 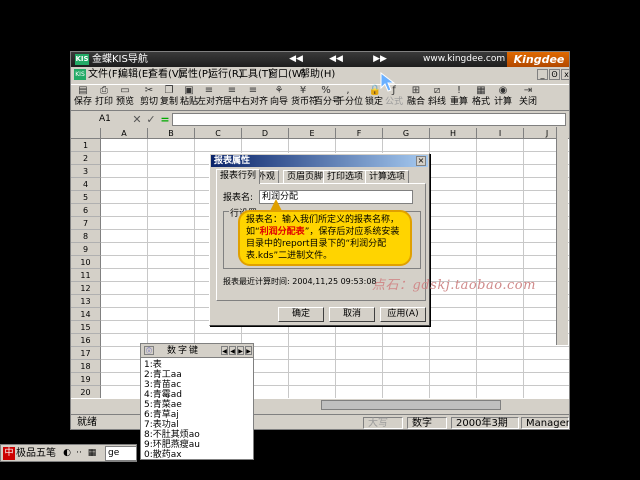 What do you see at coordinates (336, 197) in the screenshot?
I see `report-name-input: 利润分配` at bounding box center [336, 197].